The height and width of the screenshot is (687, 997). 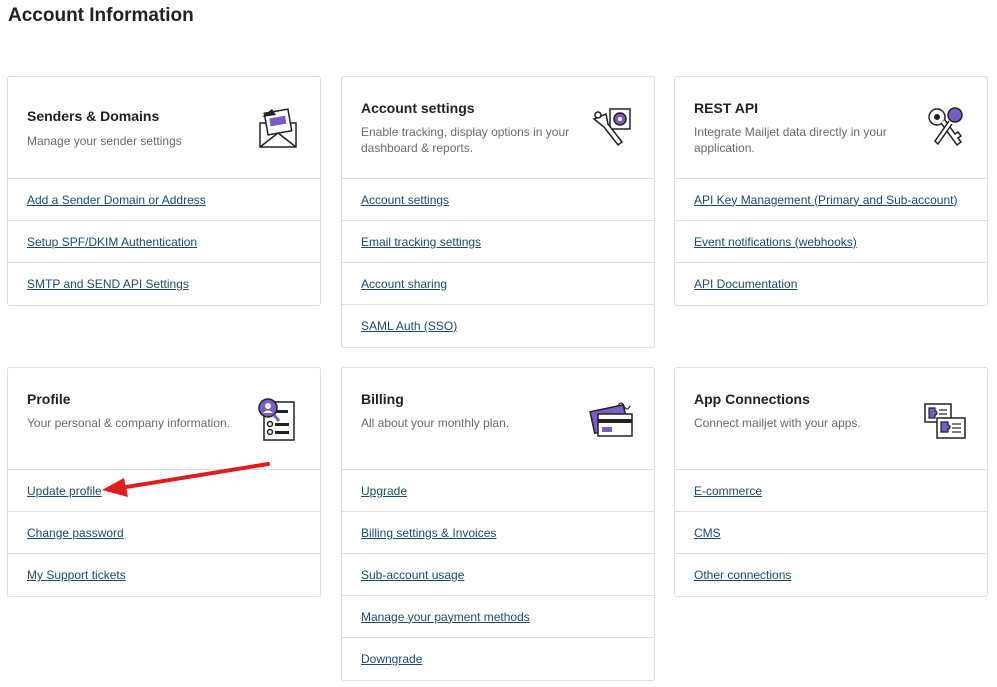 I want to click on billing-invoices-link: Billing settings & Invoices, so click(x=428, y=533).